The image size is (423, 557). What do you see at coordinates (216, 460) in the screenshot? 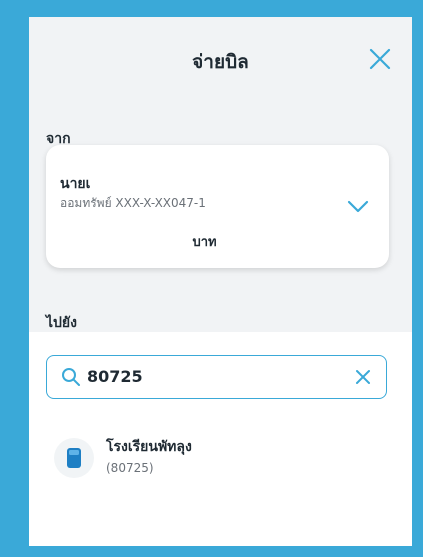
I see `result-item: โรงเรียนพัทลุง (80725)` at bounding box center [216, 460].